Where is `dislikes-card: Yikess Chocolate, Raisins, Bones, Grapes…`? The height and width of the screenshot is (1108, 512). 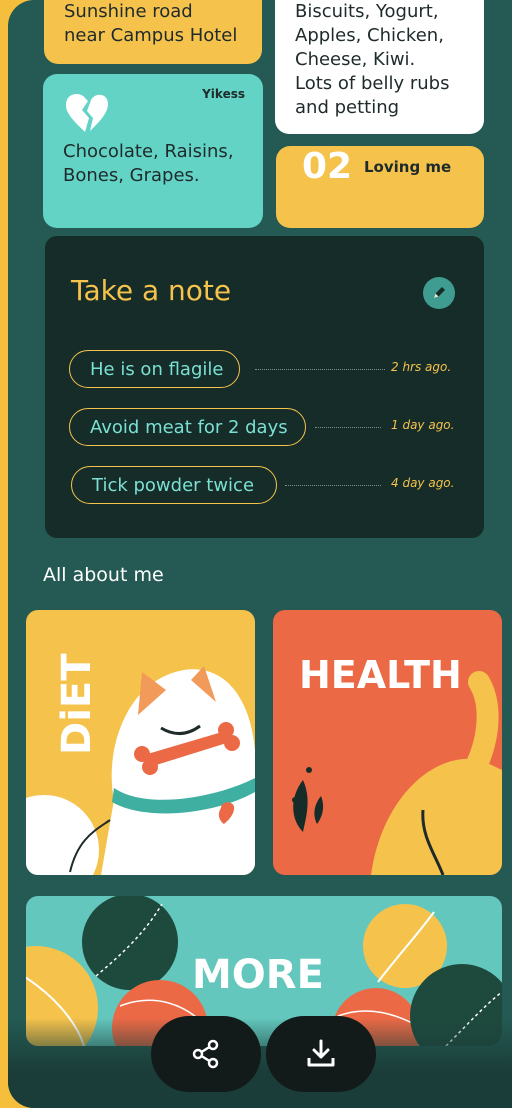 dislikes-card: Yikess Chocolate, Raisins, Bones, Grapes… is located at coordinates (153, 151).